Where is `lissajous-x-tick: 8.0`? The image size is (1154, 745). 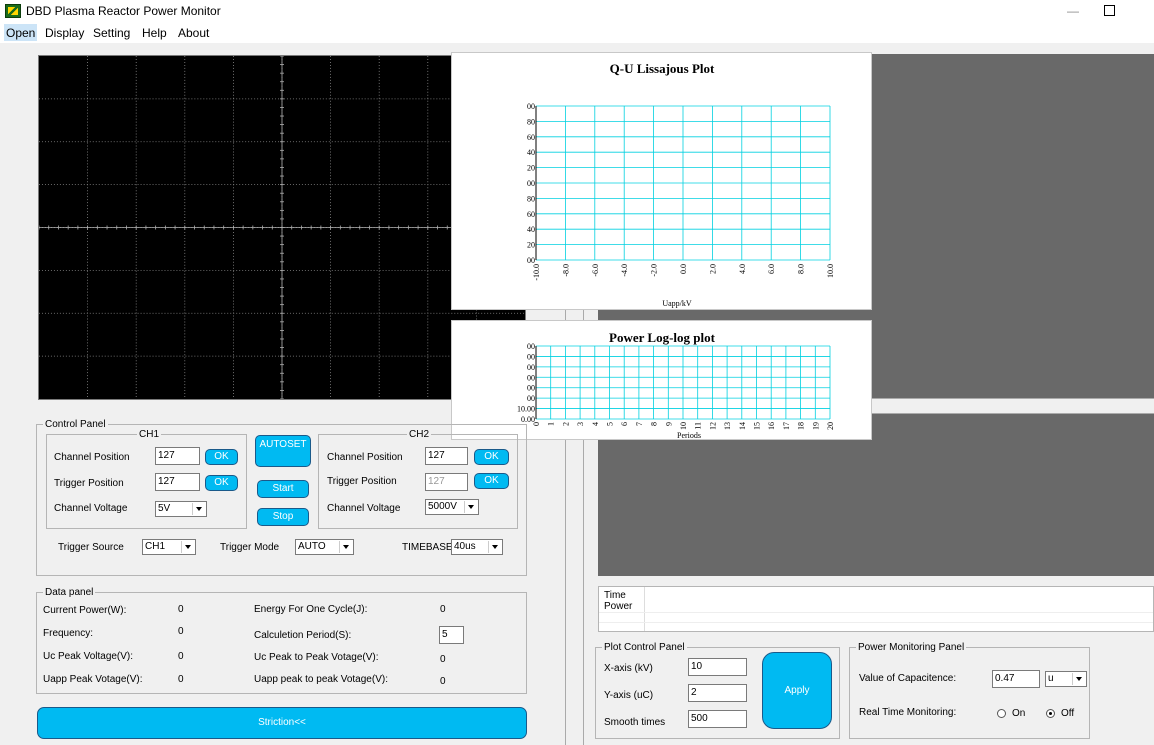
lissajous-x-tick: 8.0 is located at coordinates (801, 269).